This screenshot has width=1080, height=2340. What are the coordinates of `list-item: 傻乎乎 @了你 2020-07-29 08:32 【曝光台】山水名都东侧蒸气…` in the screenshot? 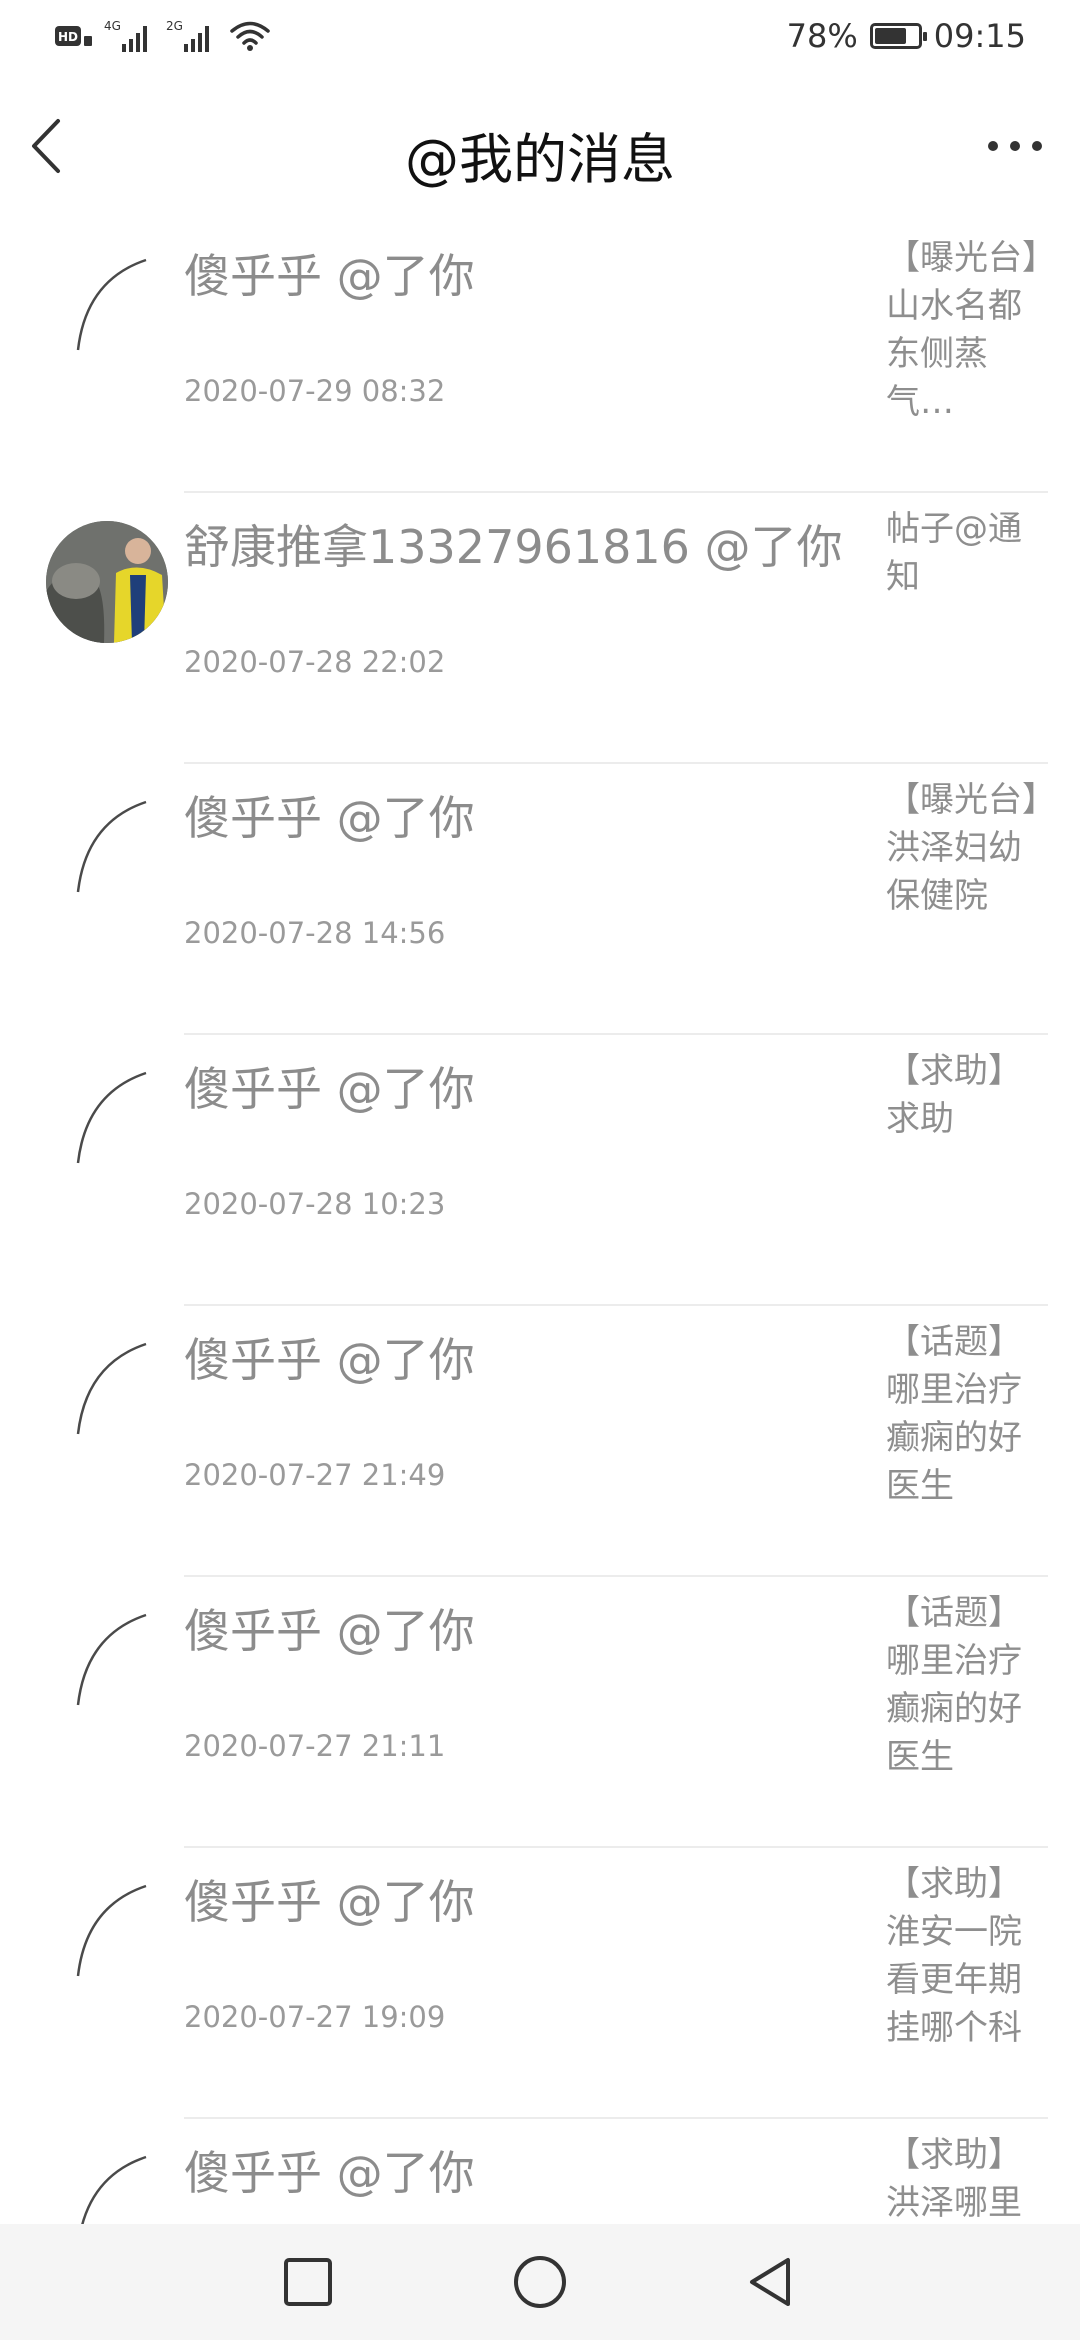 It's located at (540, 357).